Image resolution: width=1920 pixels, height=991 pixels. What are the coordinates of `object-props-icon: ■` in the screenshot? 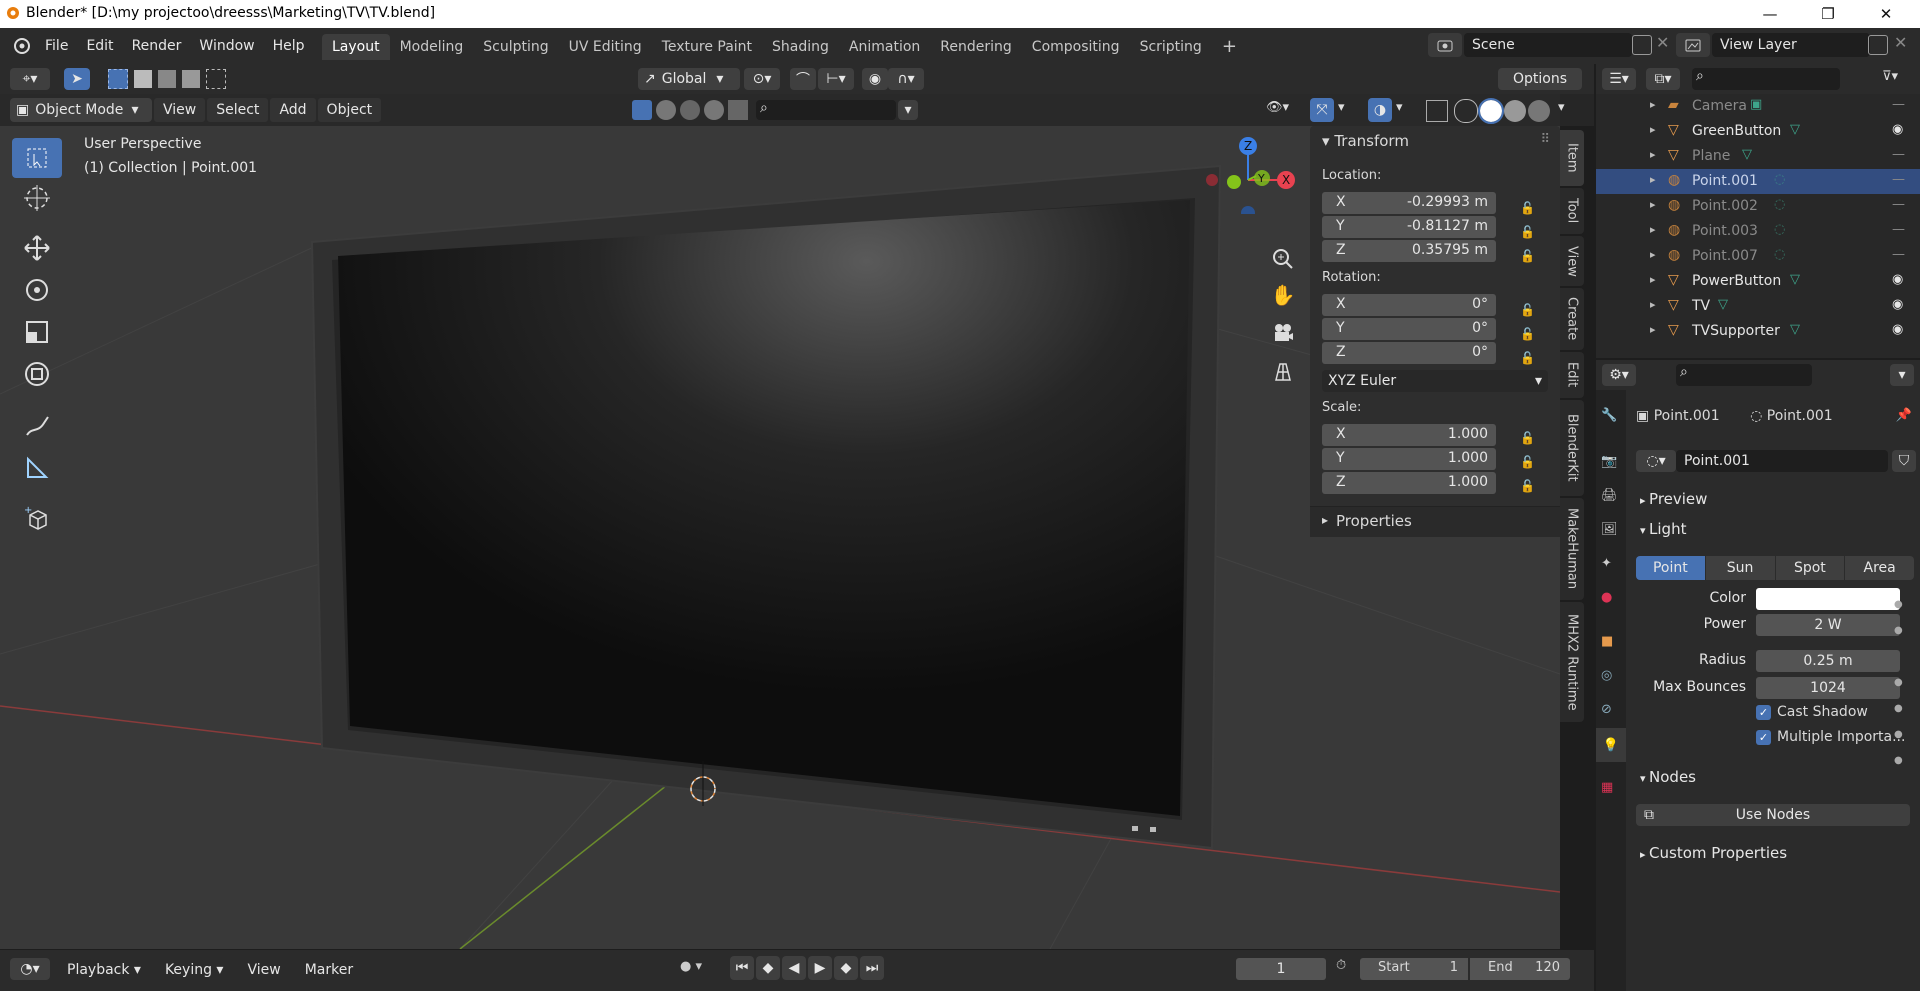 It's located at (1607, 641).